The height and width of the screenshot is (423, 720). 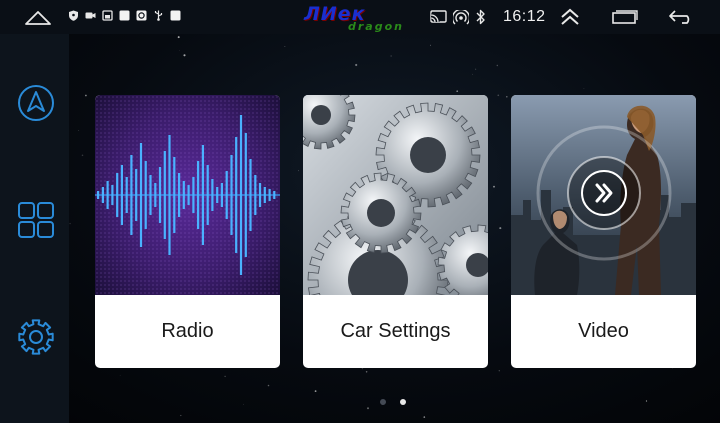 What do you see at coordinates (524, 16) in the screenshot?
I see `clock: 16:12` at bounding box center [524, 16].